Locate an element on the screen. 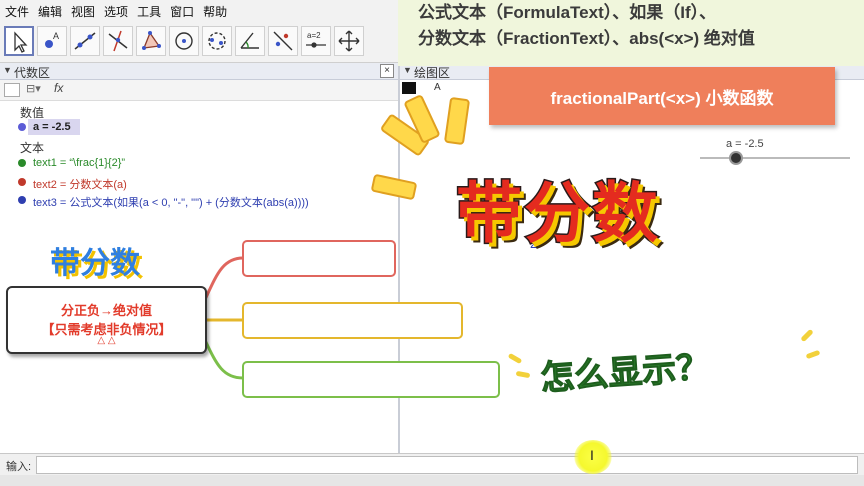 The height and width of the screenshot is (486, 864). graphics-panel-title: 绘图区 is located at coordinates (432, 73).